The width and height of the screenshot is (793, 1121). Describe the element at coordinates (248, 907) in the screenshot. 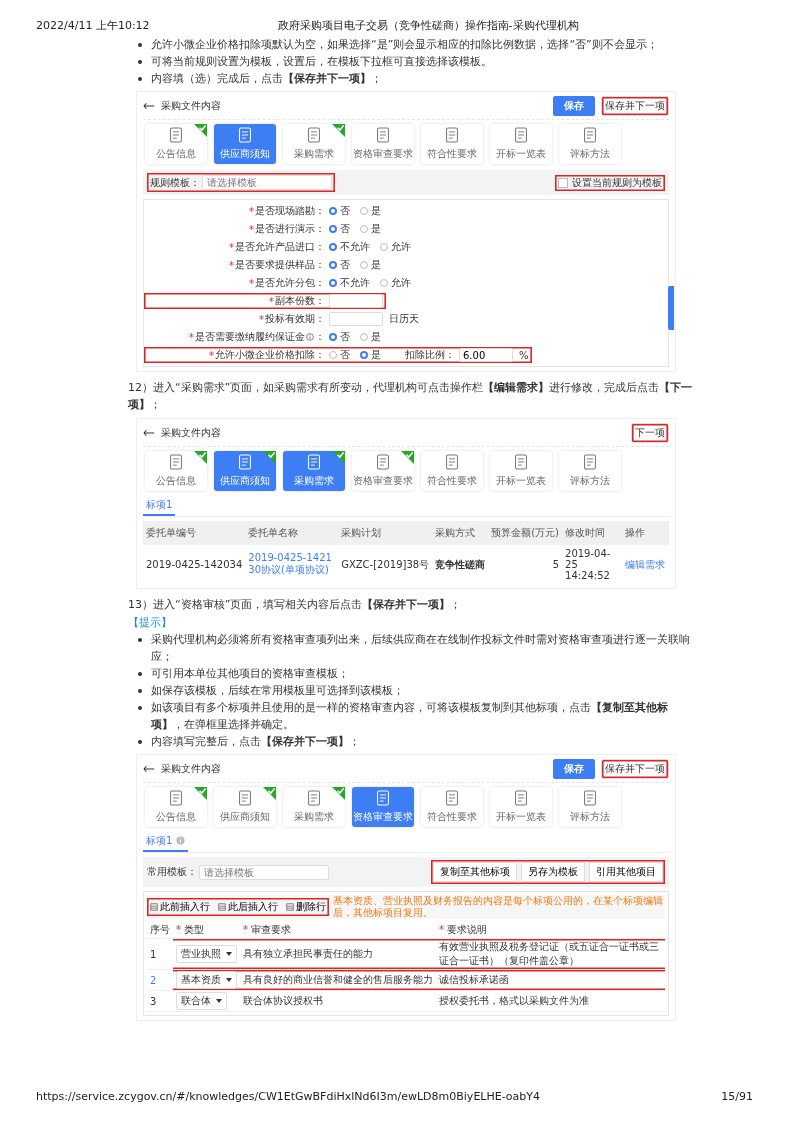

I see `toolbar-button: 此后插入行` at that location.